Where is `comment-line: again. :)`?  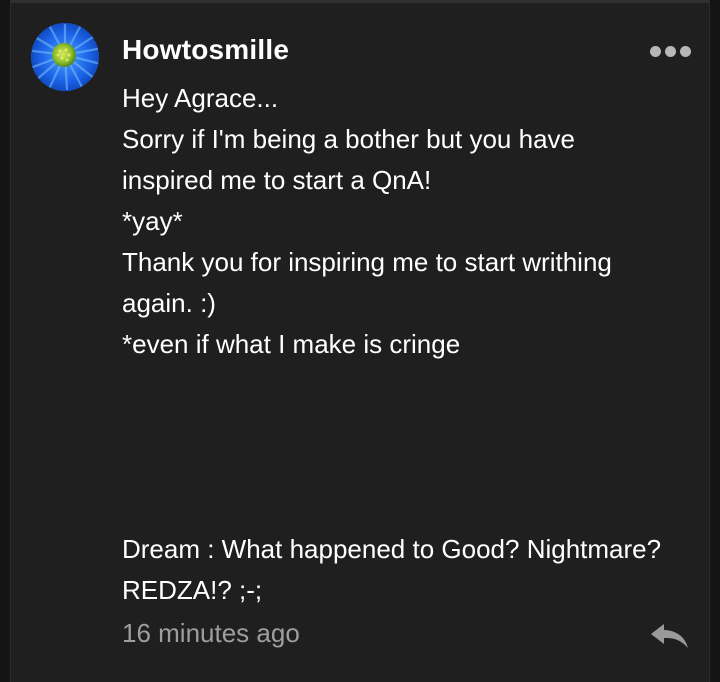
comment-line: again. :) is located at coordinates (169, 303).